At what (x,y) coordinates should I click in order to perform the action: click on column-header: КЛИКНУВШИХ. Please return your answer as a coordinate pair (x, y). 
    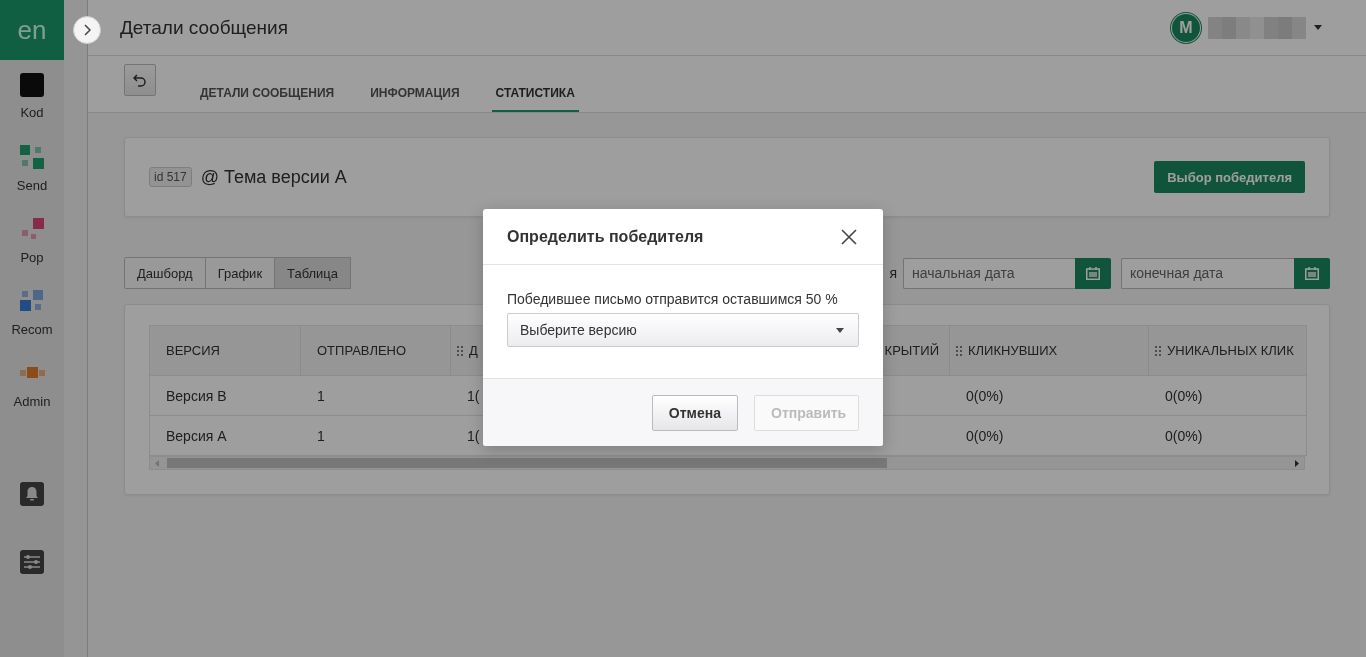
    Looking at the image, I should click on (1049, 350).